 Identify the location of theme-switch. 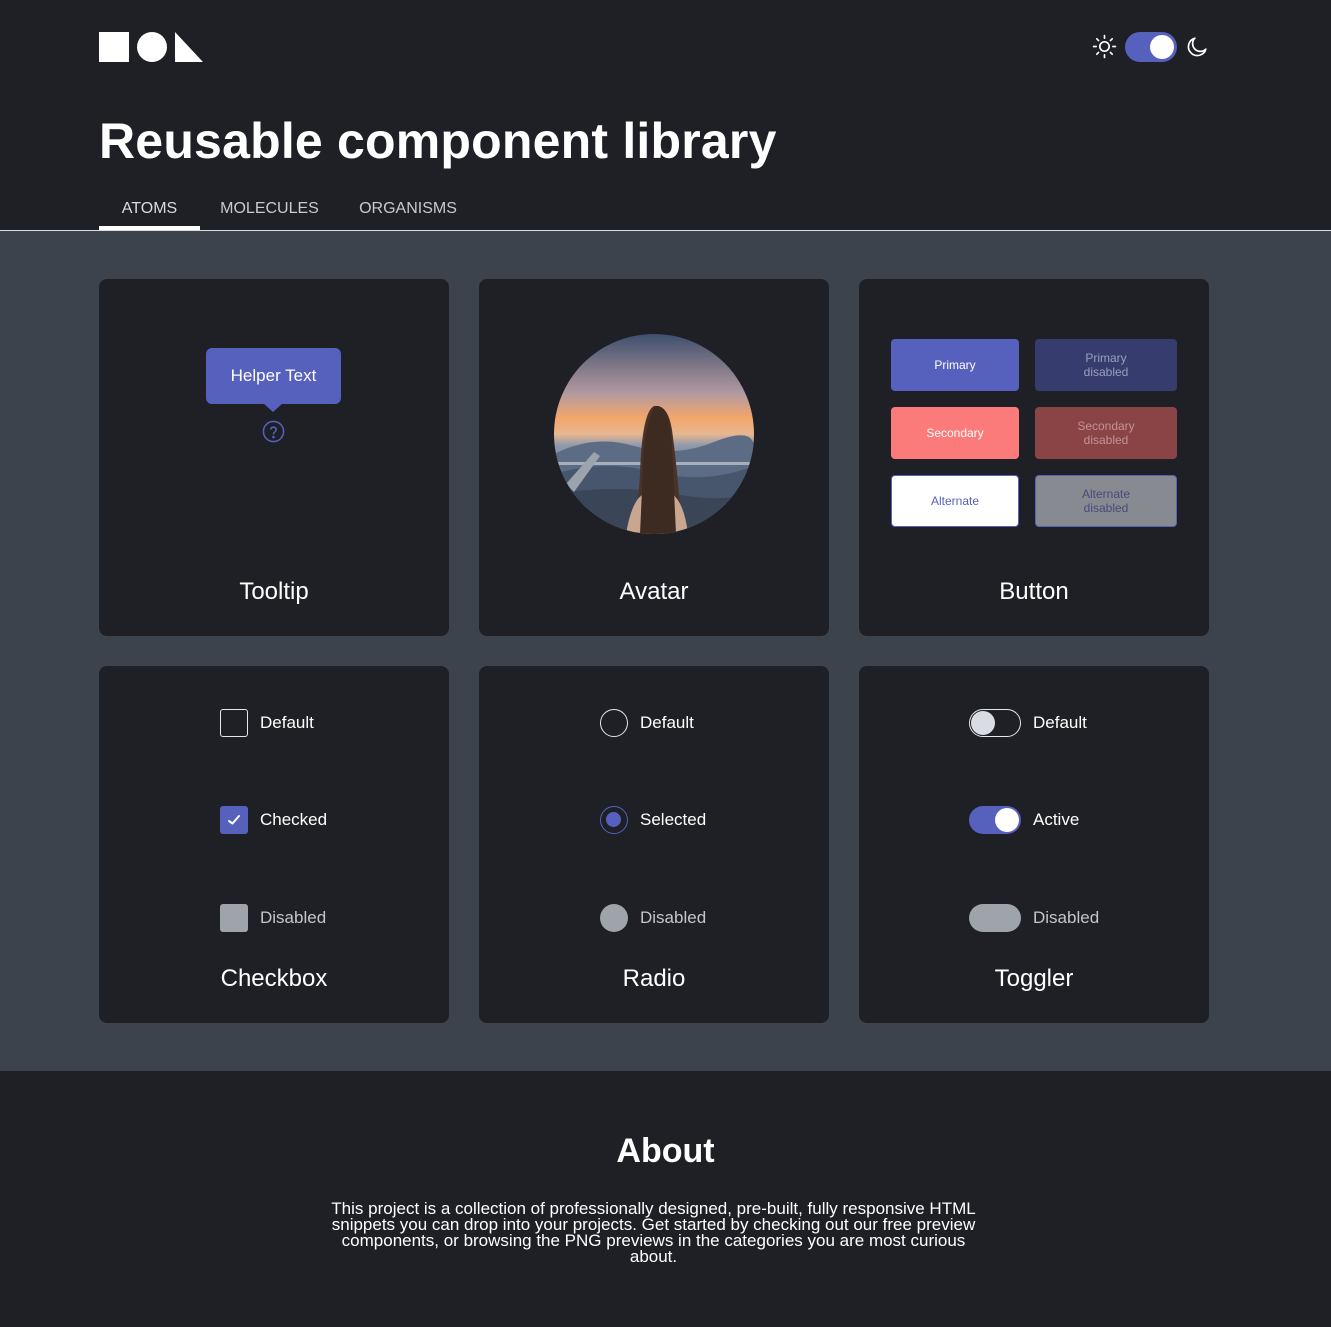
(1151, 46).